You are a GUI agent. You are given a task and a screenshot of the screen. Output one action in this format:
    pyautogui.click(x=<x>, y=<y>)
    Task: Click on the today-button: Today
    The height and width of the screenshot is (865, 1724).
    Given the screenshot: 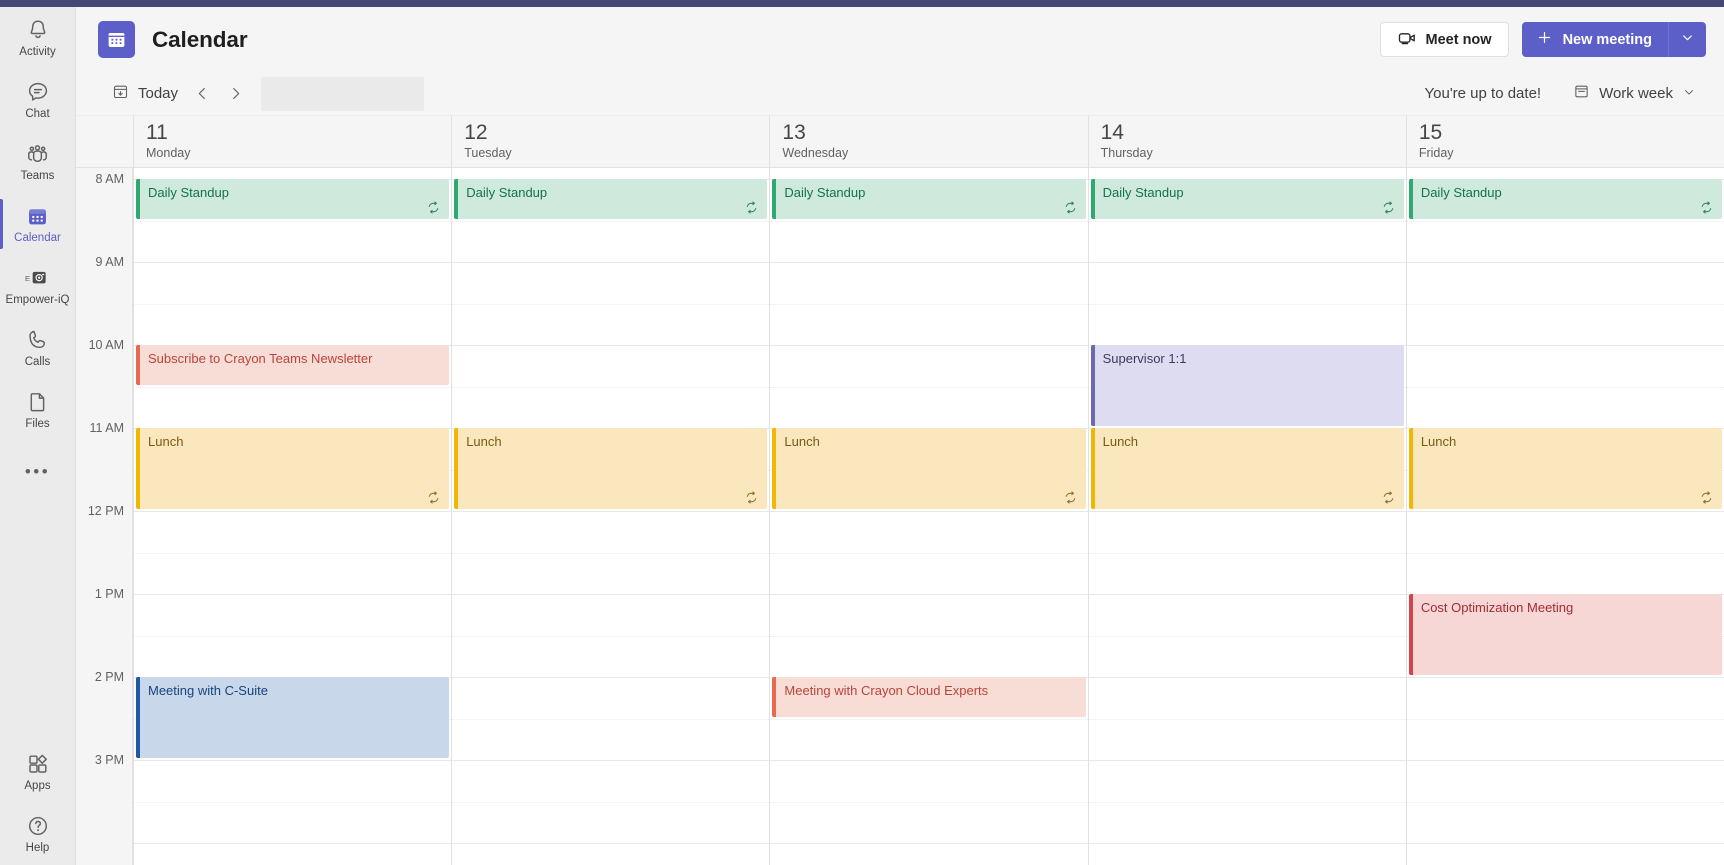 What is the action you would take?
    pyautogui.click(x=145, y=93)
    